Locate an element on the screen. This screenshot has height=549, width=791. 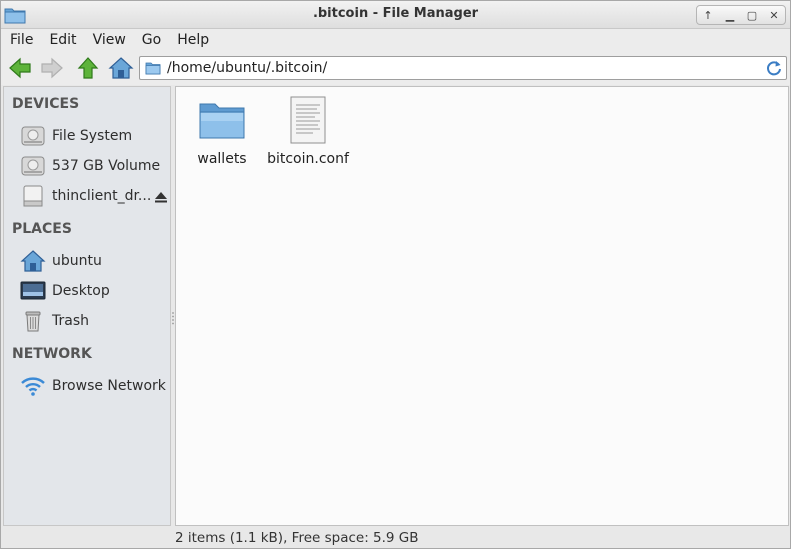
forward-button is located at coordinates (52, 68).